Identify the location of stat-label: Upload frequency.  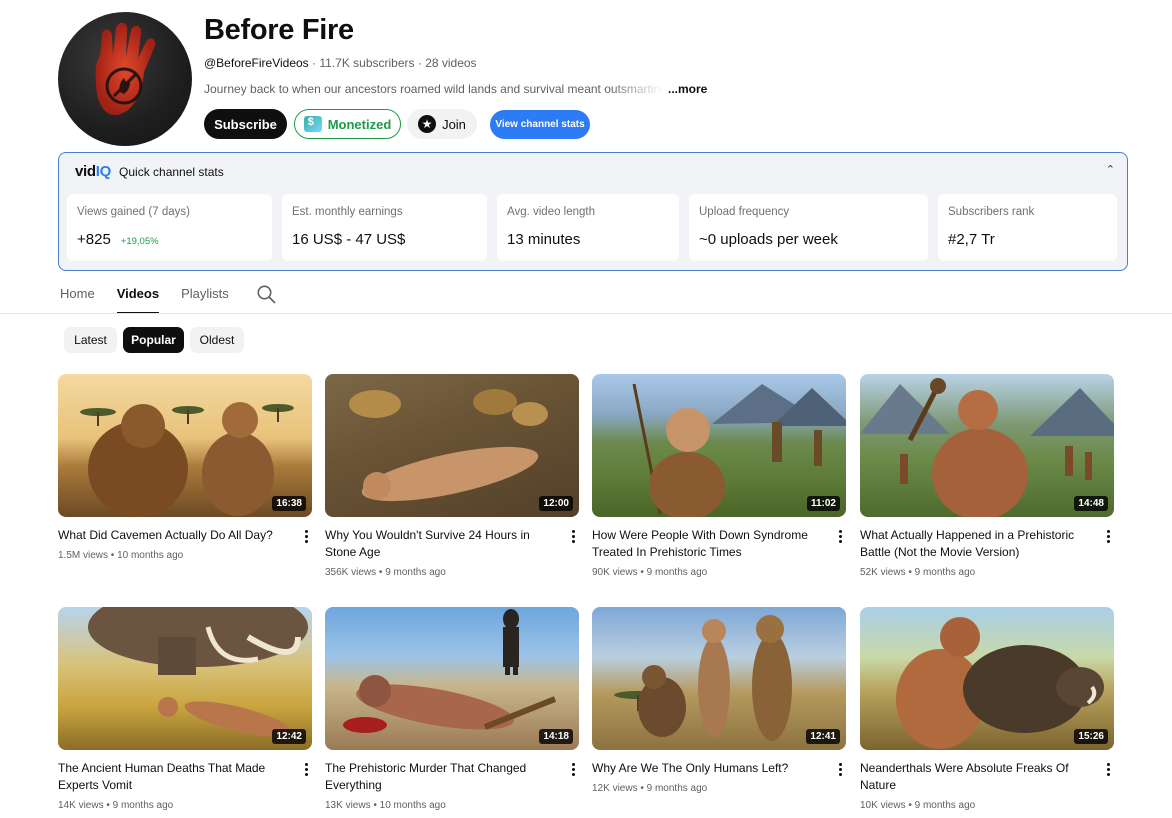
(744, 212).